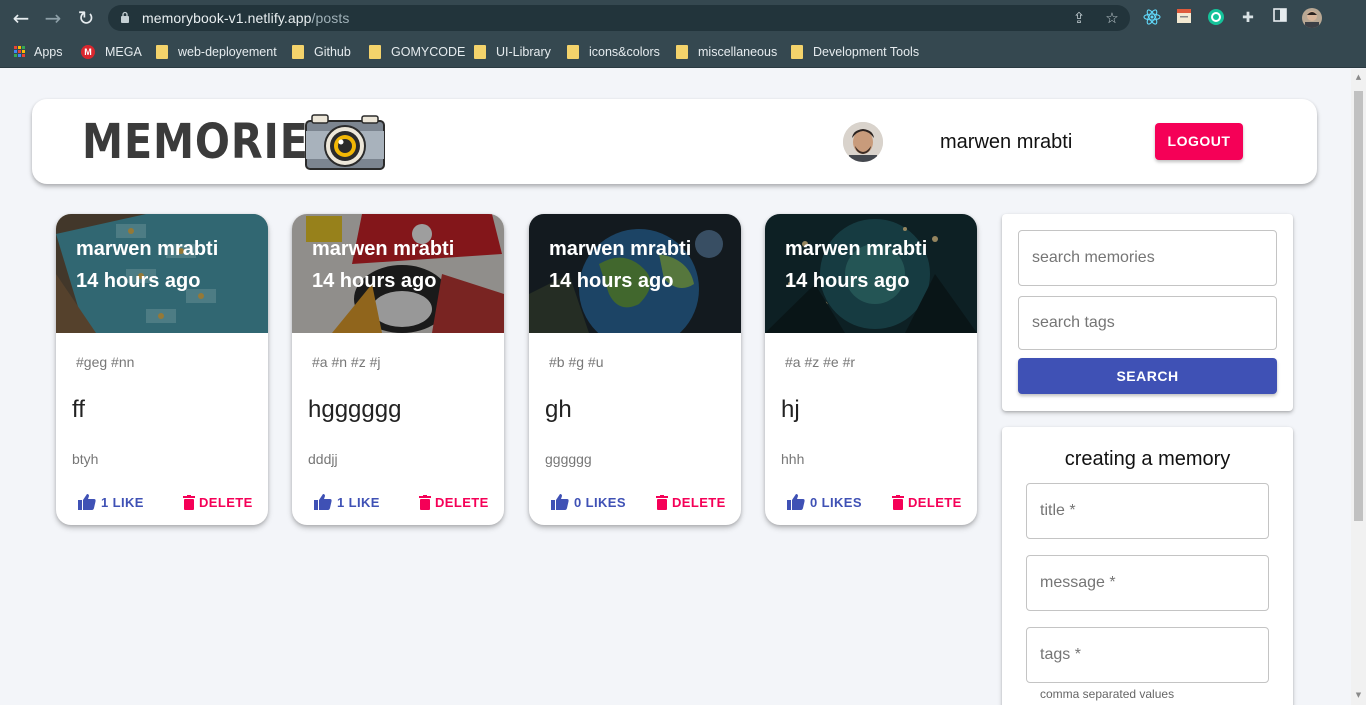  I want to click on logout-button: LOGOUT, so click(1199, 141).